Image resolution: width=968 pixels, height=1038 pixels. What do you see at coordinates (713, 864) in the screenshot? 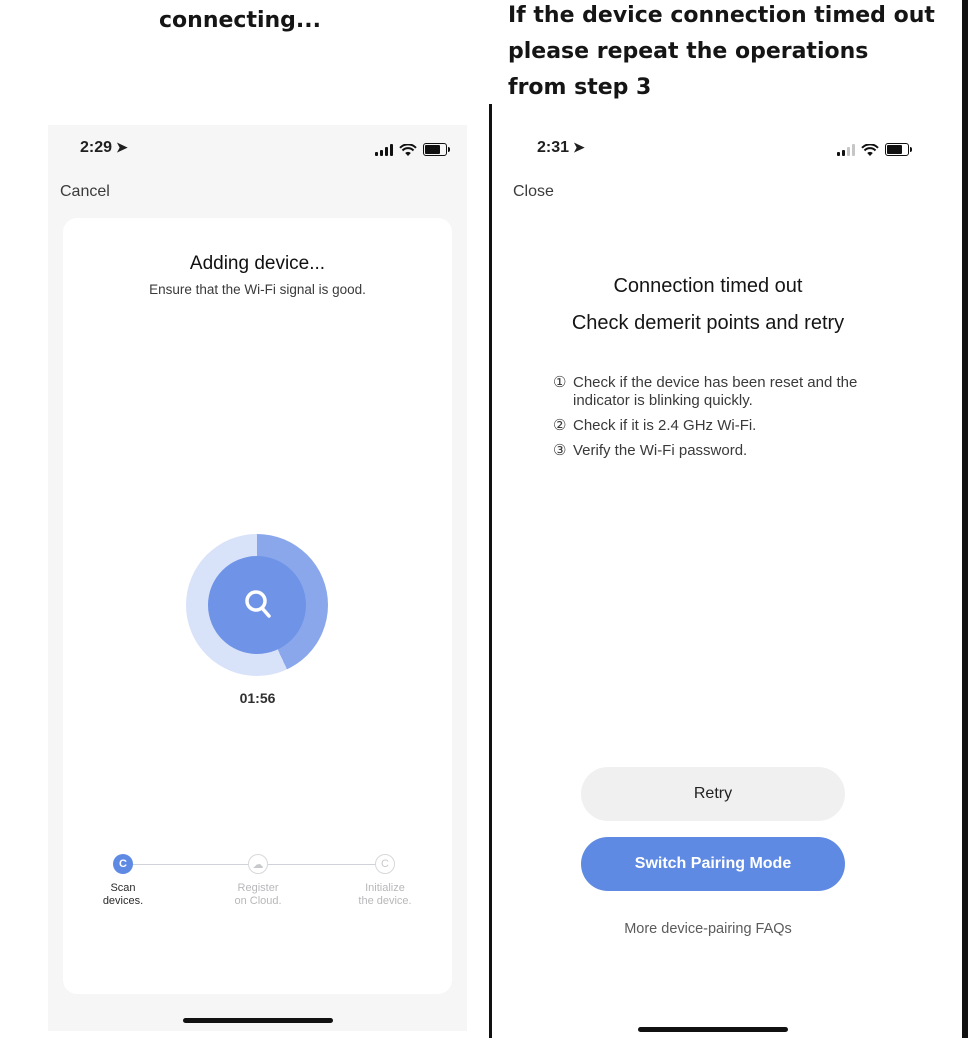
I see `switch-pairing-mode-button: Switch Pairing Mode` at bounding box center [713, 864].